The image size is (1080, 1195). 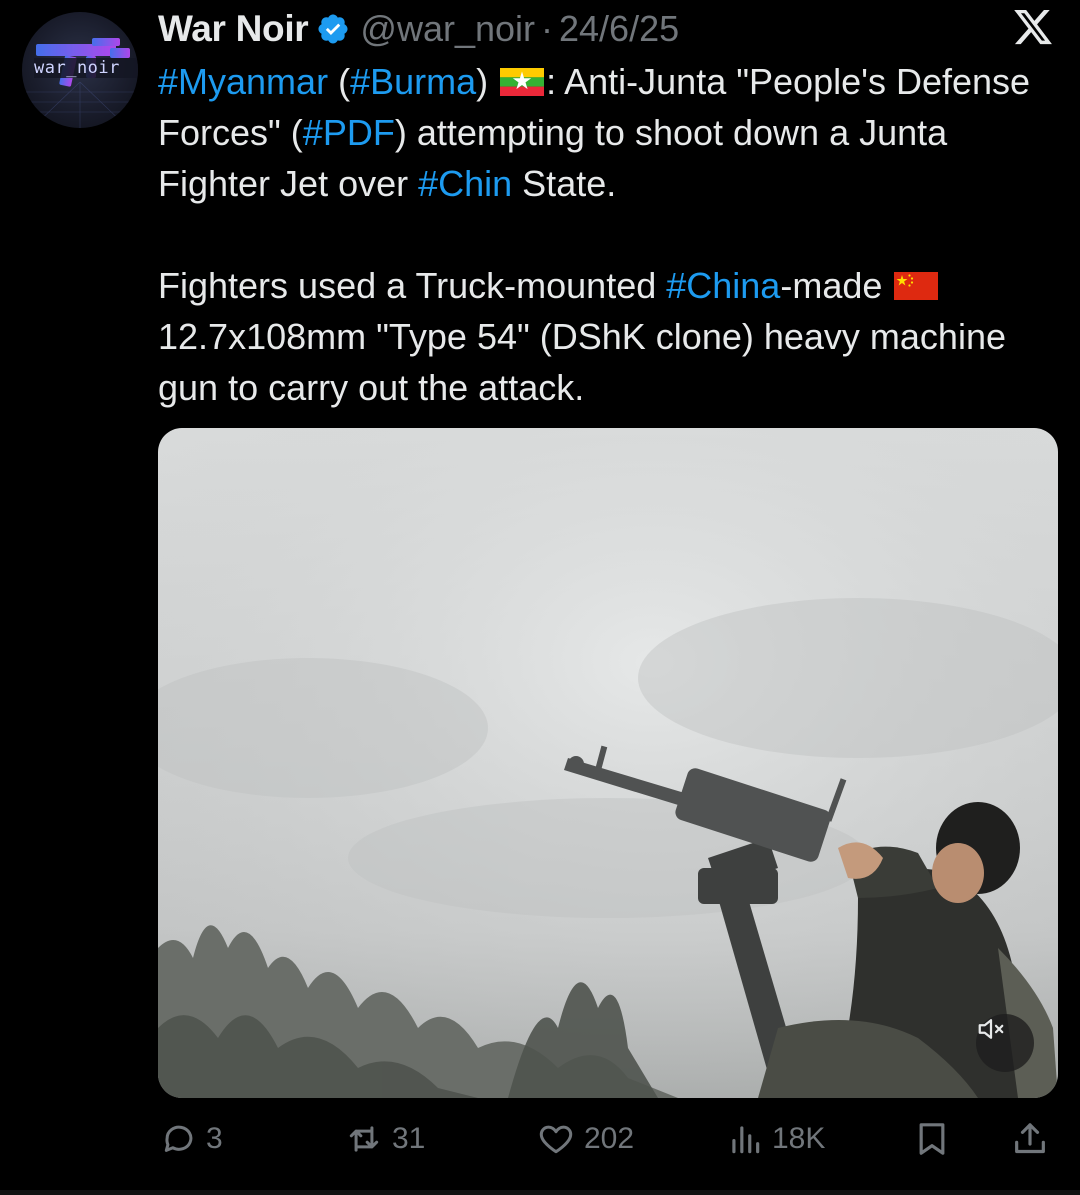 I want to click on views-icon, so click(x=745, y=1139).